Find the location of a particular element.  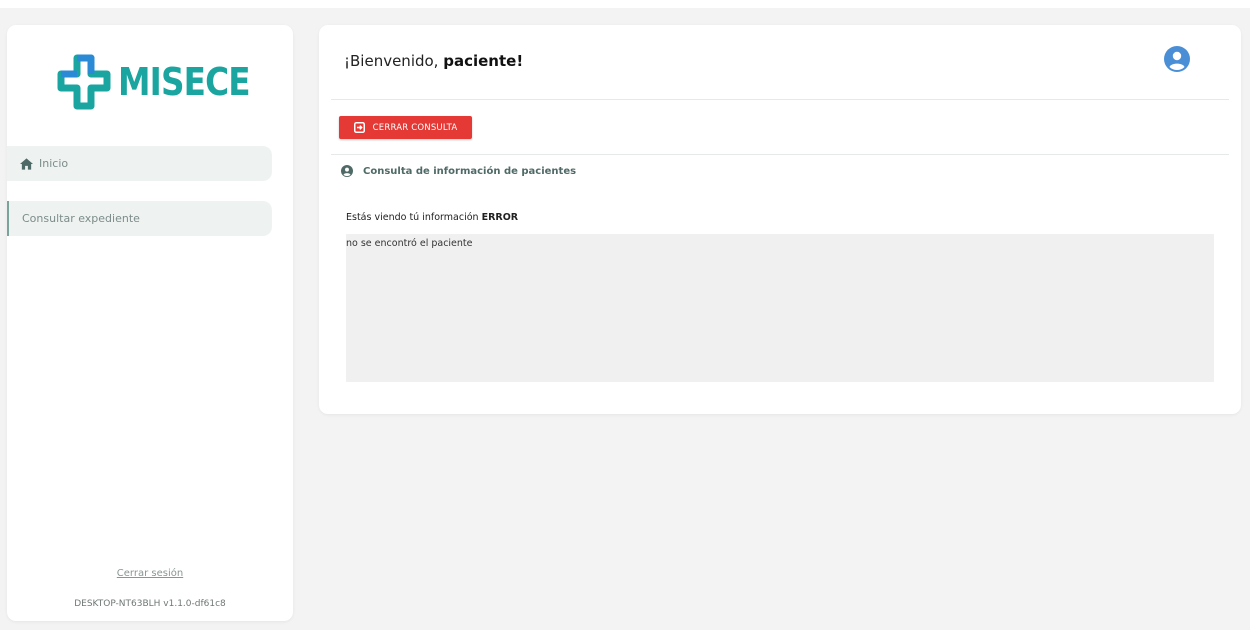

logout-link: Cerrar sesión is located at coordinates (150, 573).